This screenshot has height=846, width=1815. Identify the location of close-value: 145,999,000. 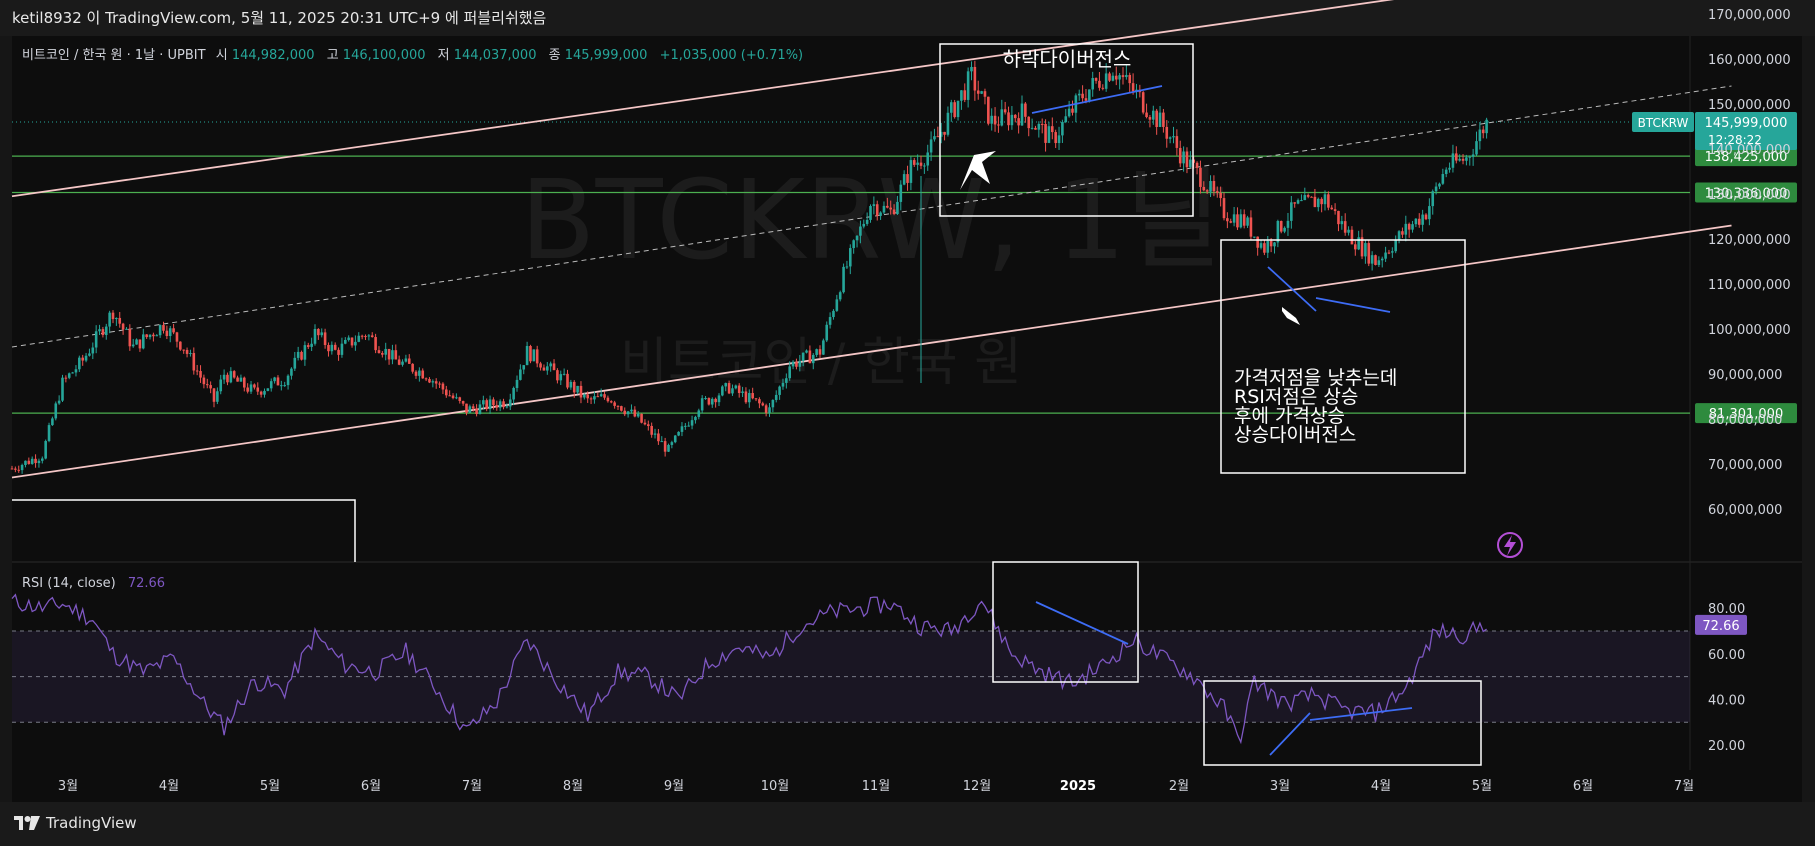
(606, 55).